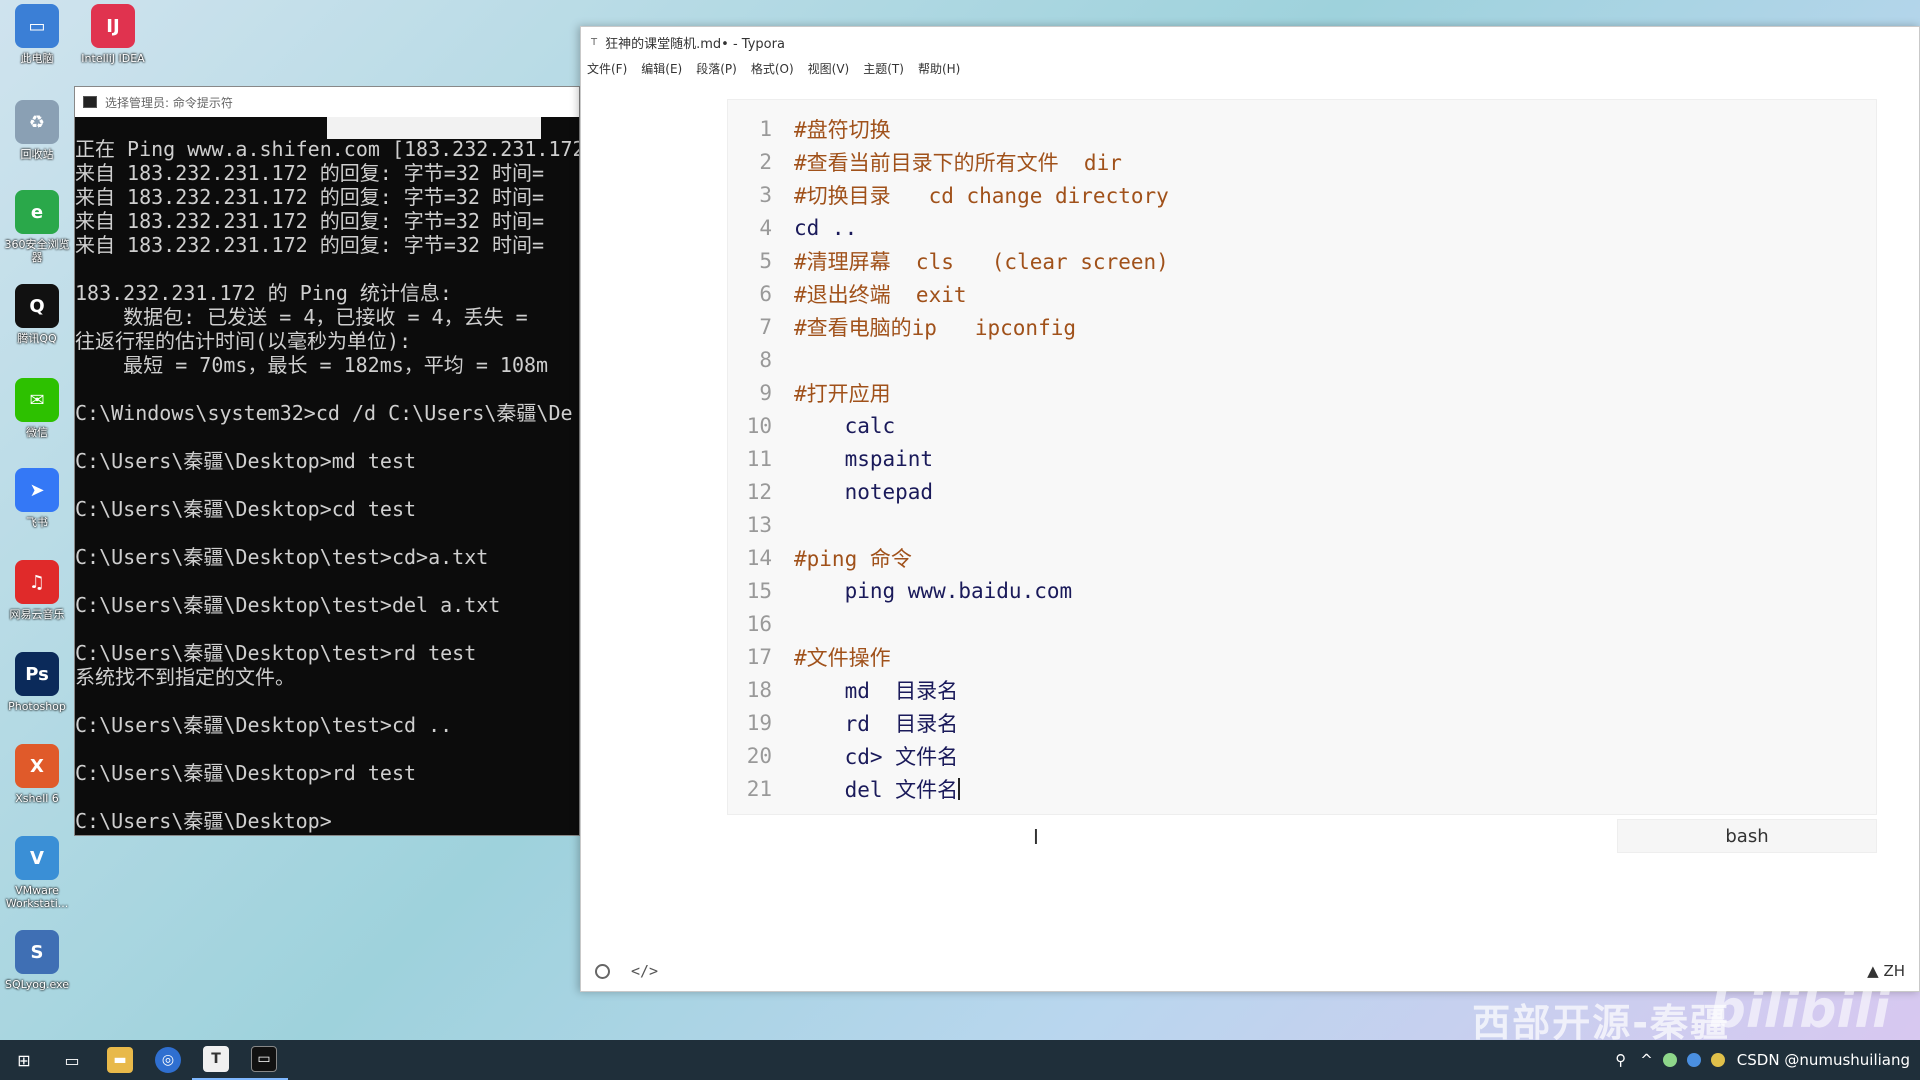 Image resolution: width=1920 pixels, height=1080 pixels. What do you see at coordinates (759, 788) in the screenshot?
I see `line-number: 21` at bounding box center [759, 788].